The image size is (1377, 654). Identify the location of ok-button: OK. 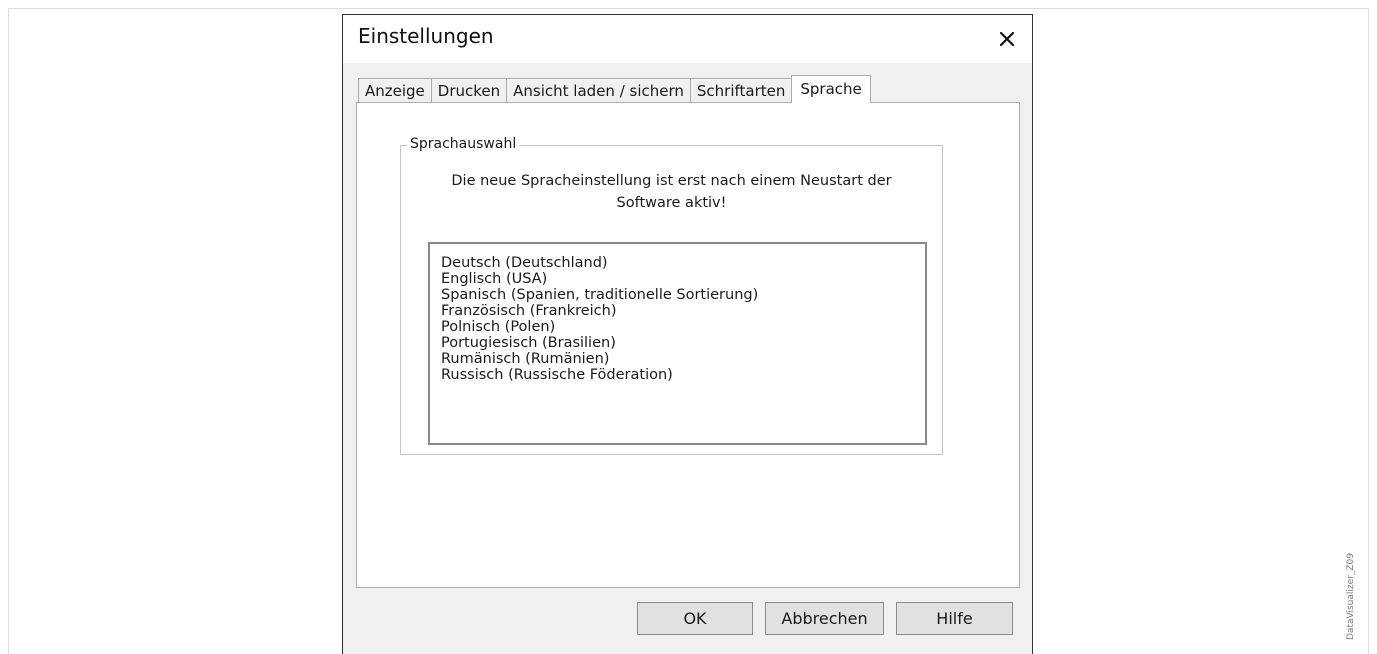
(695, 618).